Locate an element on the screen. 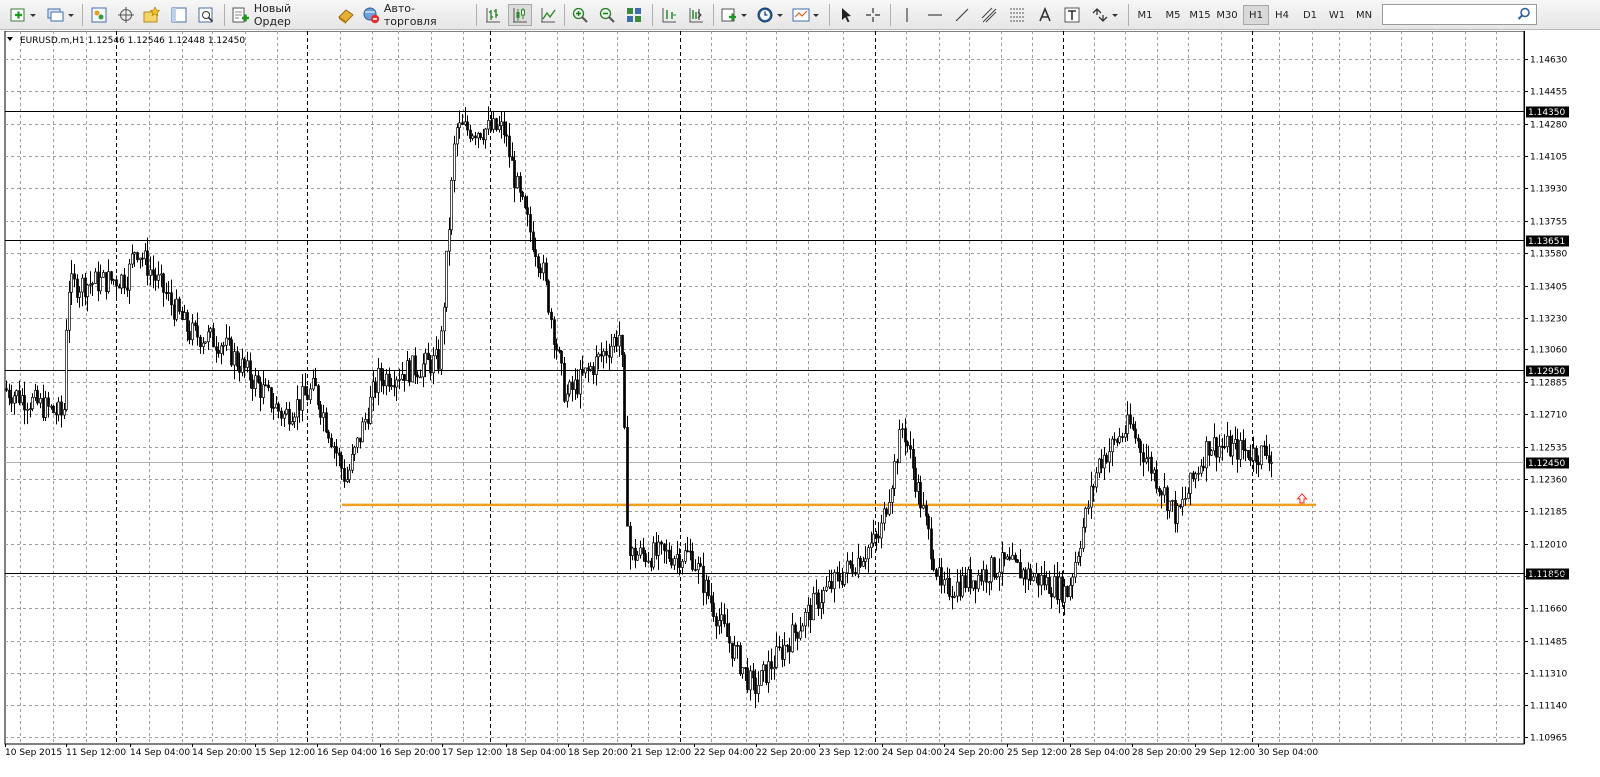 This screenshot has width=1600, height=777. metaeditor-button is located at coordinates (346, 15).